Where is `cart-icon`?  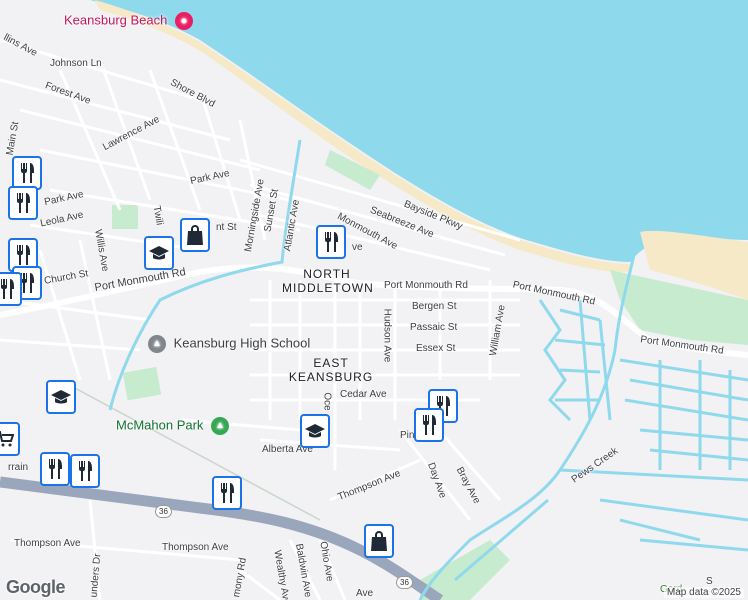
cart-icon is located at coordinates (7, 439).